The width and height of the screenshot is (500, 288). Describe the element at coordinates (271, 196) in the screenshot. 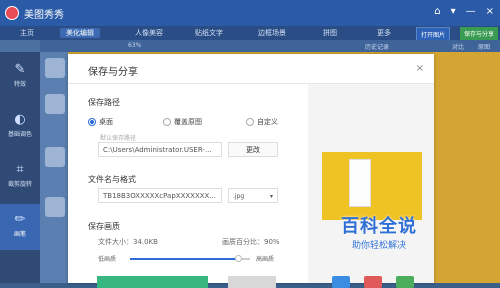

I see `chevron-down-icon: ▾` at that location.